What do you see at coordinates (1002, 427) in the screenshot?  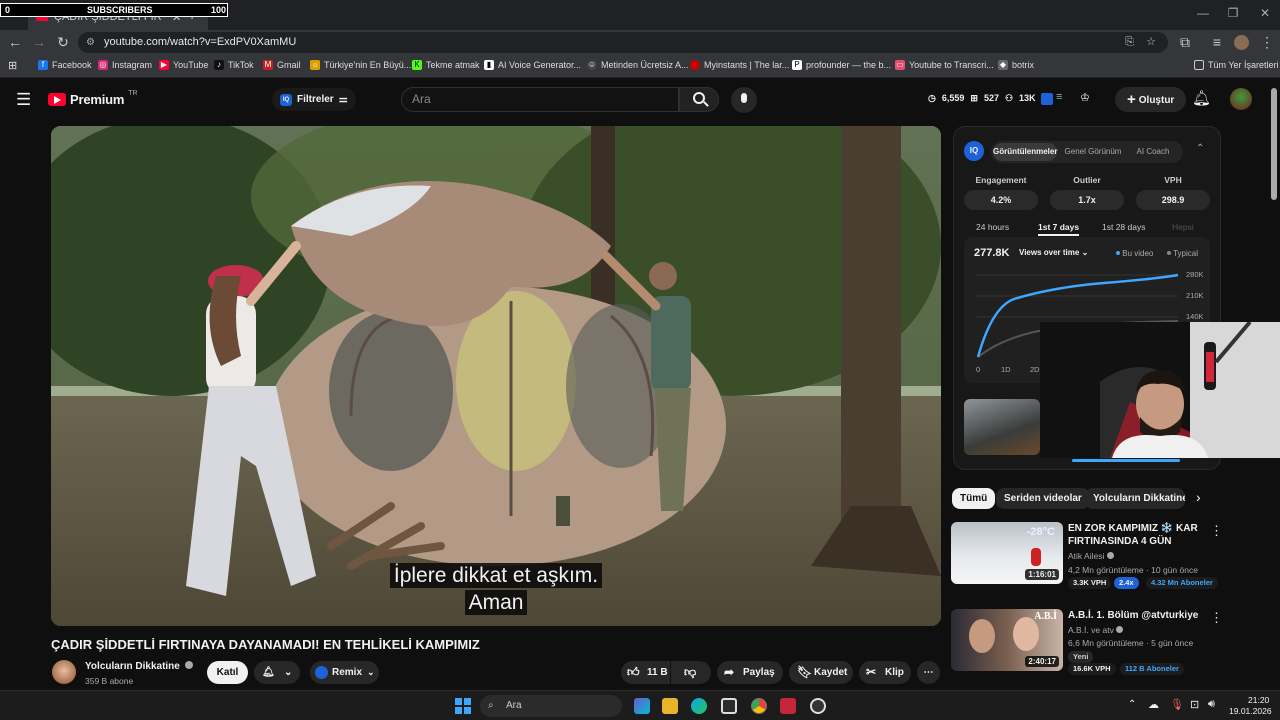 I see `iq-video-thumbnail` at bounding box center [1002, 427].